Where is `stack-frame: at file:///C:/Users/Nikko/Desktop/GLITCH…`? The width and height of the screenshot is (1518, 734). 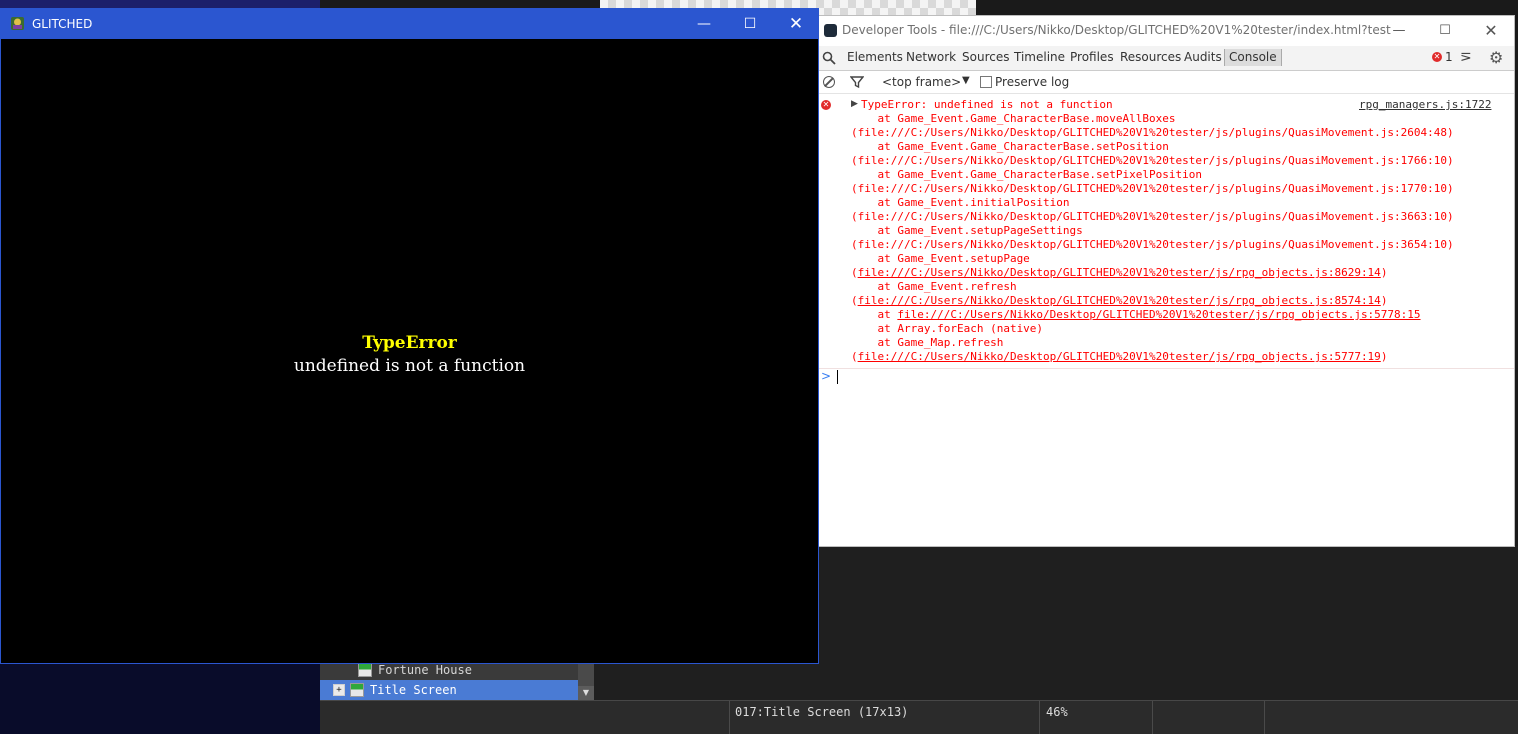 stack-frame: at file:///C:/Users/Nikko/Desktop/GLITCH… is located at coordinates (1135, 315).